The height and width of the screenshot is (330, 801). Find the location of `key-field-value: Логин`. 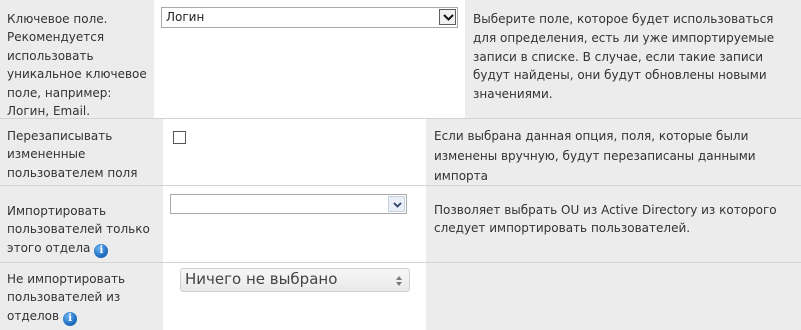

key-field-value: Логин is located at coordinates (185, 17).